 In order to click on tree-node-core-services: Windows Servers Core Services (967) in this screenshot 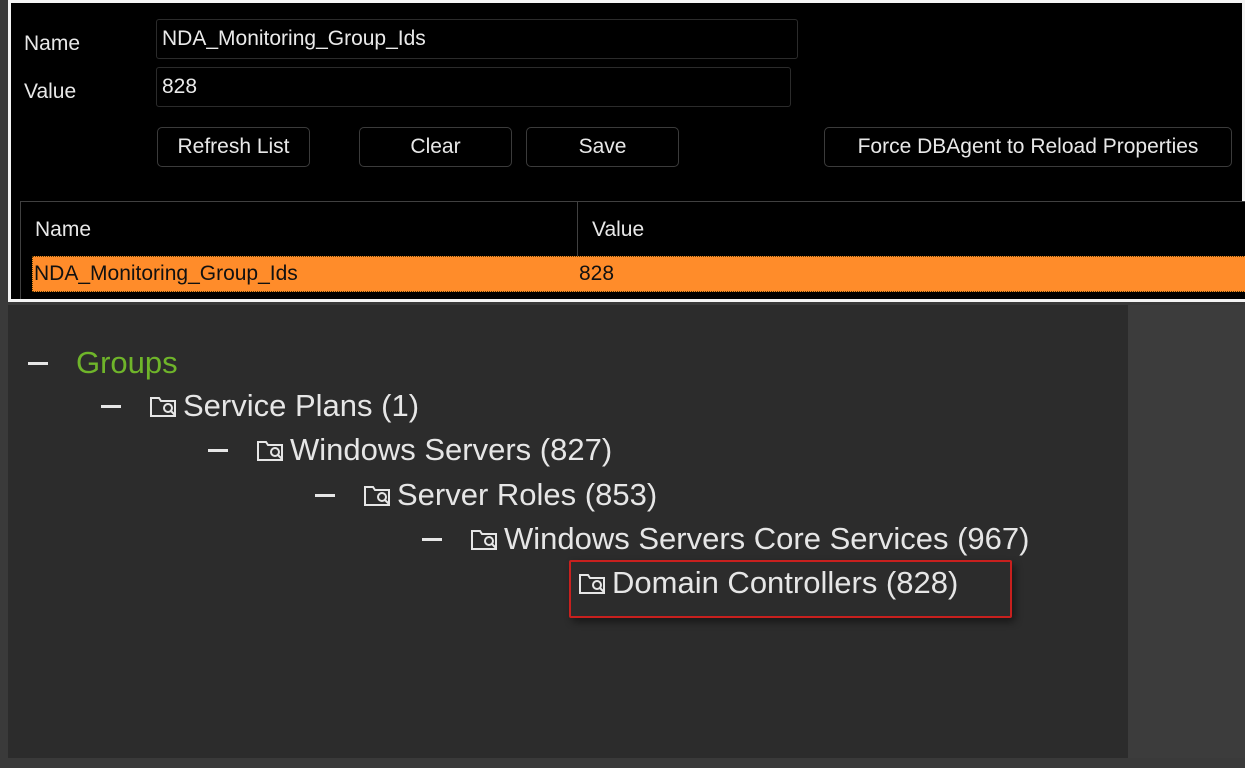, I will do `click(762, 539)`.